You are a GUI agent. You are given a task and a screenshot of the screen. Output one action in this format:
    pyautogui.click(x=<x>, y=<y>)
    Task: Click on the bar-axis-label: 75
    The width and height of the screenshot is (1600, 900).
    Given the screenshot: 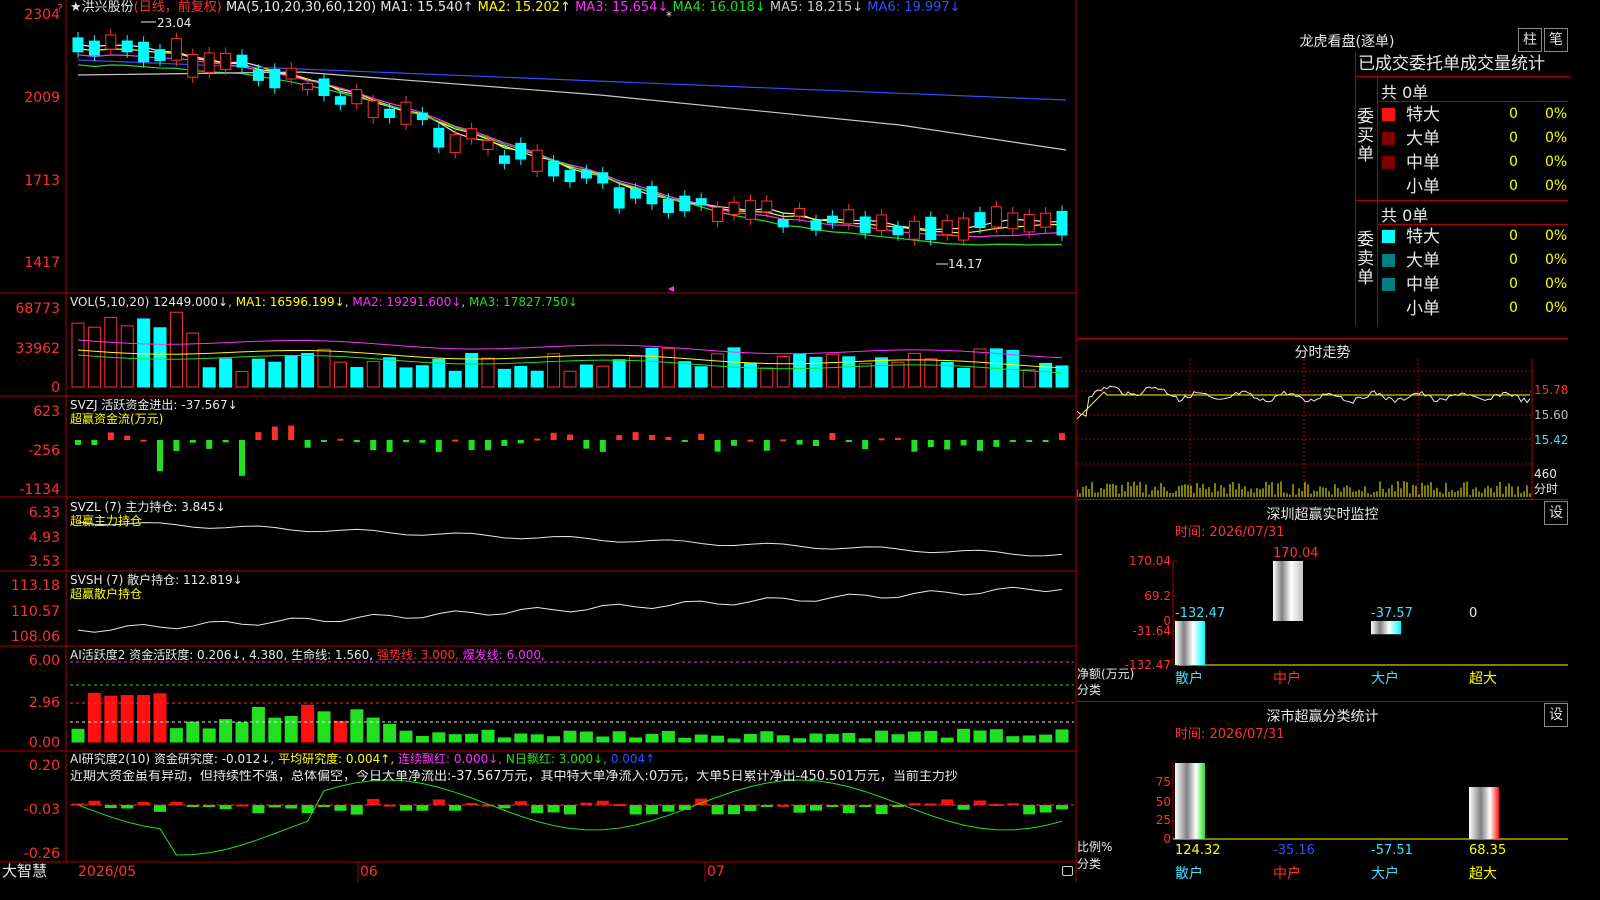 What is the action you would take?
    pyautogui.click(x=1163, y=782)
    